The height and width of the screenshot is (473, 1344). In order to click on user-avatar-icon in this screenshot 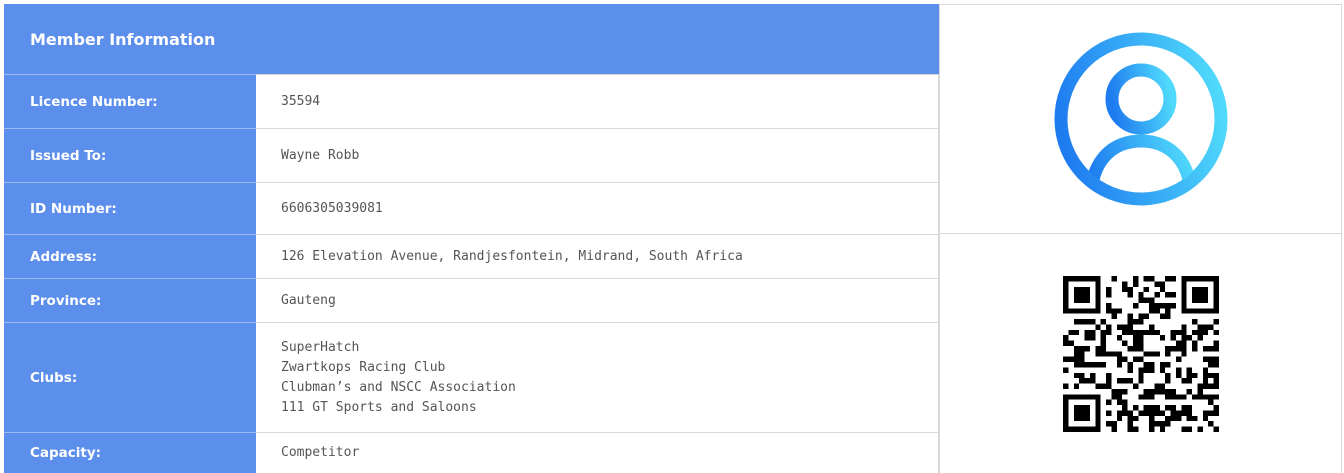, I will do `click(1140, 119)`.